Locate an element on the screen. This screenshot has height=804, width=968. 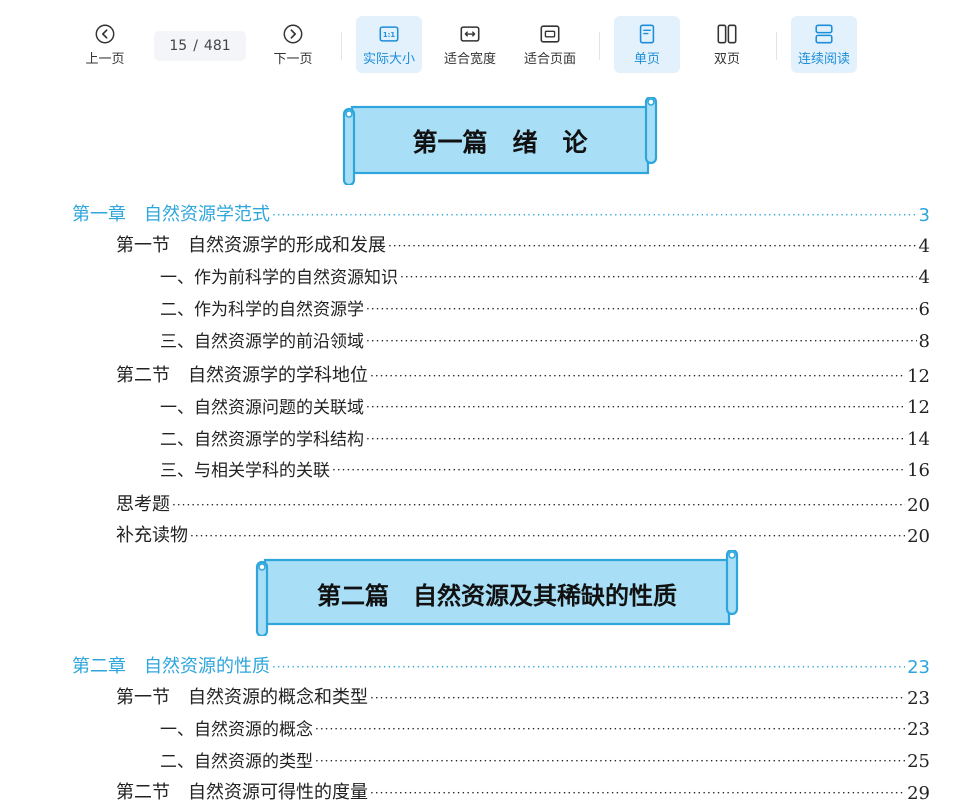
toc-entry-chapter: 第一章 自然资源学范式 3 is located at coordinates (501, 211).